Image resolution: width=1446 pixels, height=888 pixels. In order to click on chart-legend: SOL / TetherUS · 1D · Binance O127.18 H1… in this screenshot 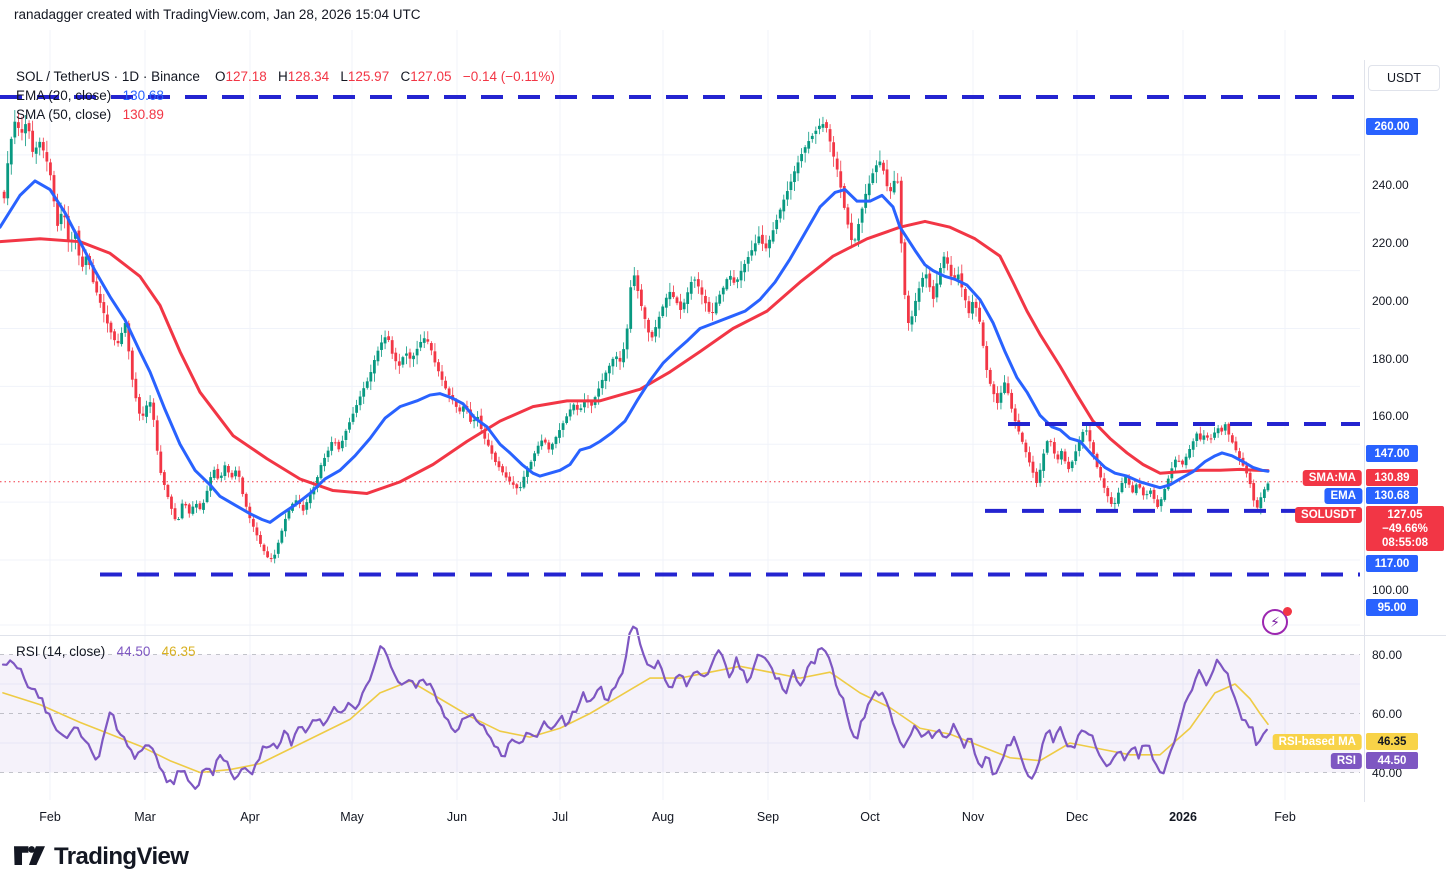, I will do `click(285, 95)`.